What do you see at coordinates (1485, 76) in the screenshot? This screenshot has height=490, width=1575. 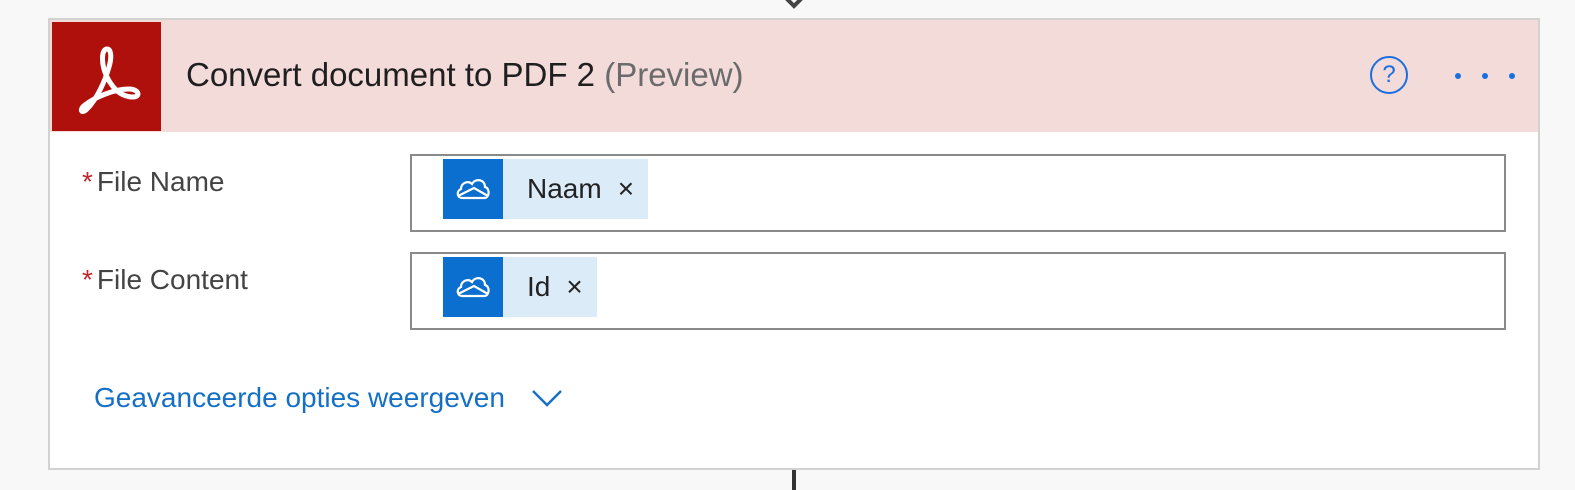 I see `more-options-button` at bounding box center [1485, 76].